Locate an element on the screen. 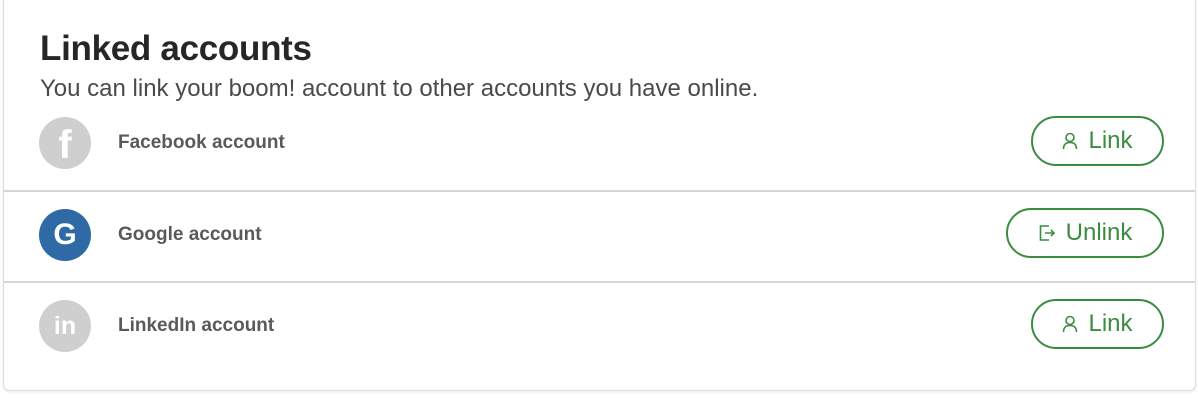 This screenshot has width=1198, height=410. sign-out-icon is located at coordinates (1047, 233).